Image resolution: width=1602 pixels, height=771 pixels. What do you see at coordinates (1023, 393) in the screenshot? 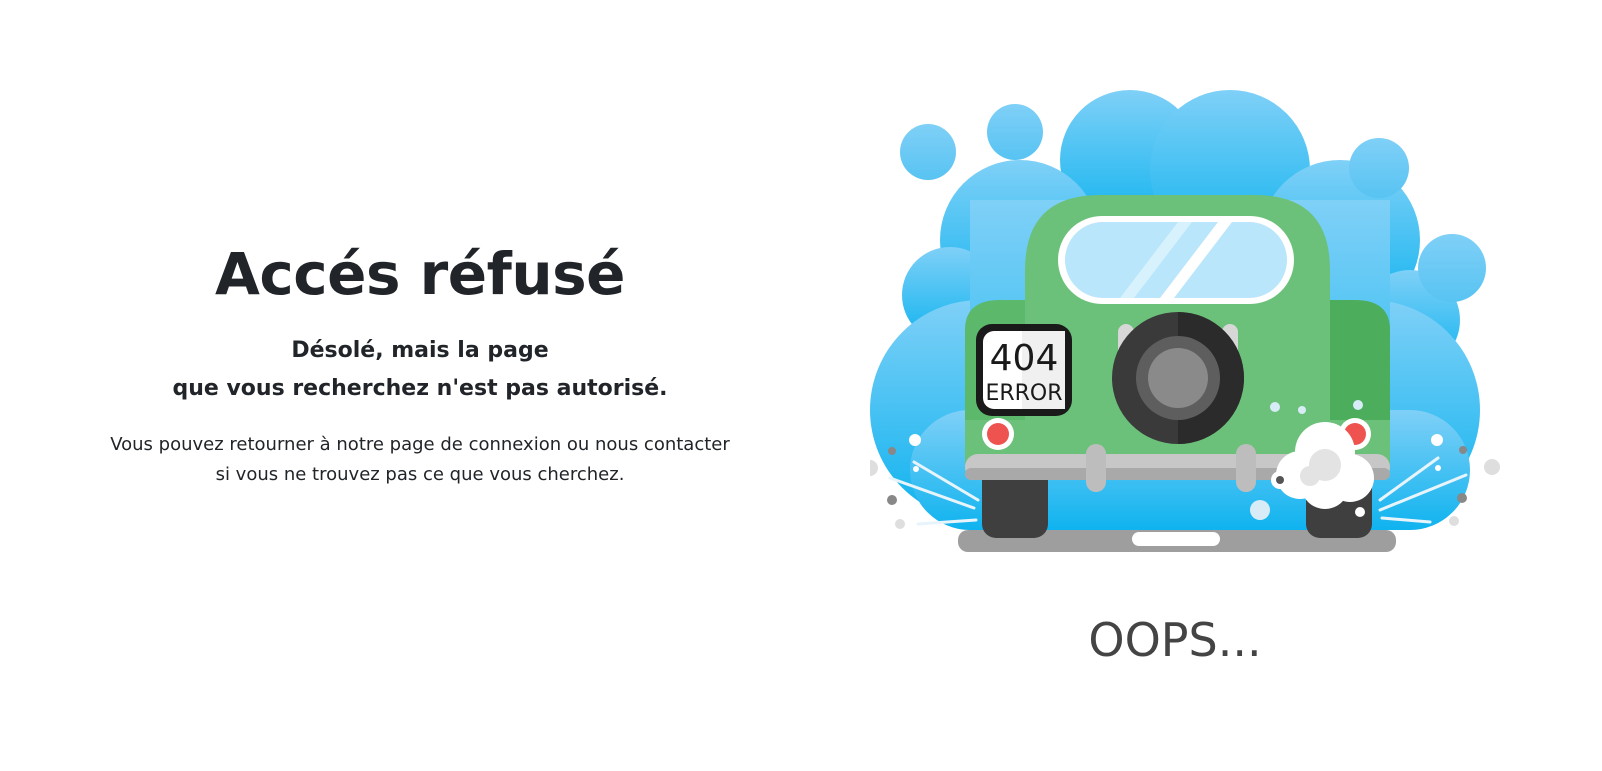
I see `plate-text: ERROR` at bounding box center [1023, 393].